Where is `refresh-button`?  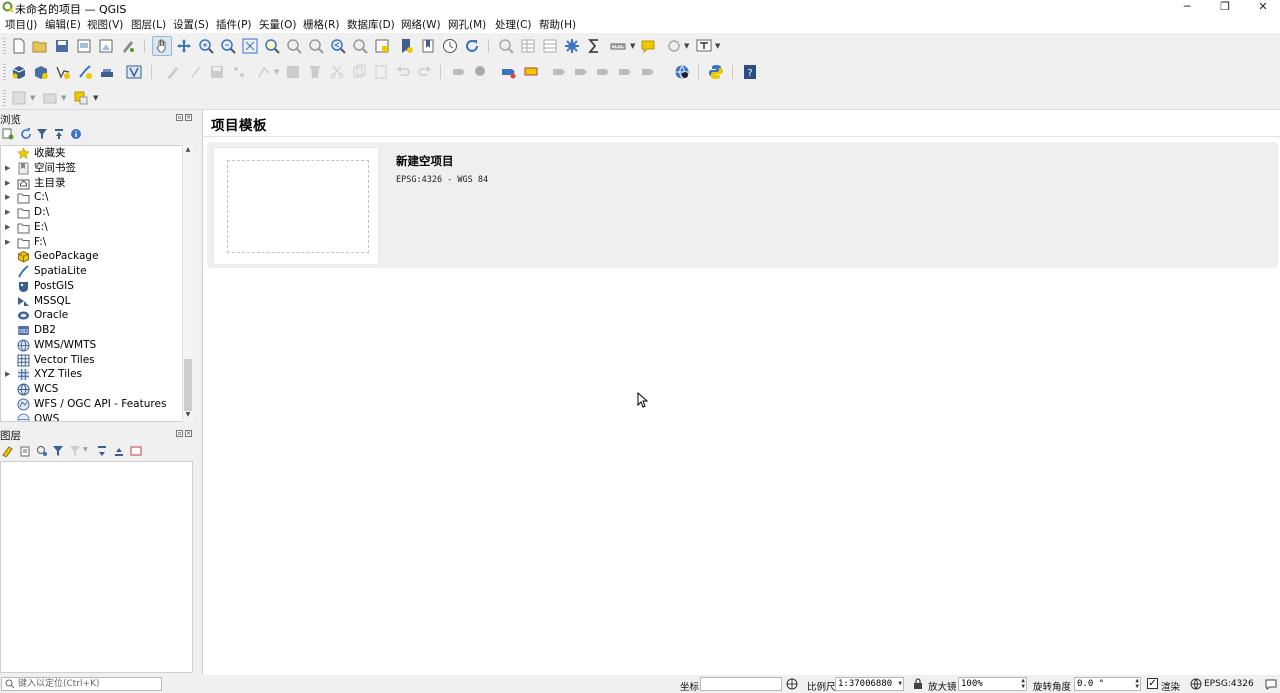
refresh-button is located at coordinates (472, 46).